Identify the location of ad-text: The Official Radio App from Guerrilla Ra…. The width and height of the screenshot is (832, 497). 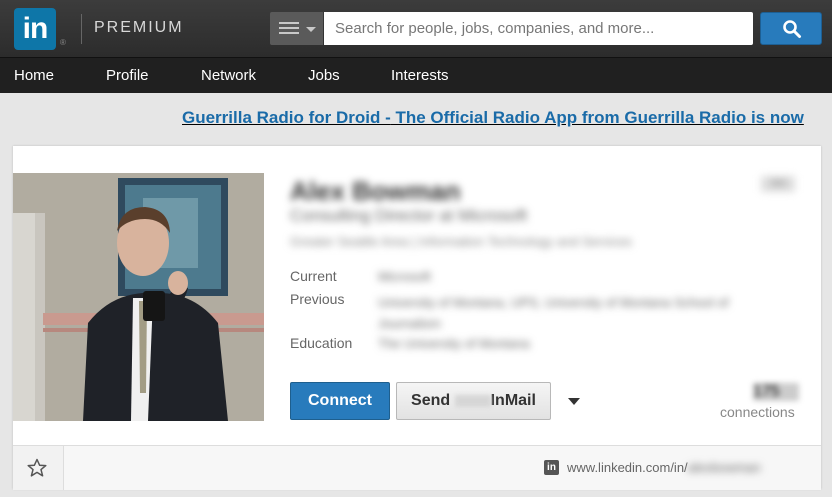
(597, 117).